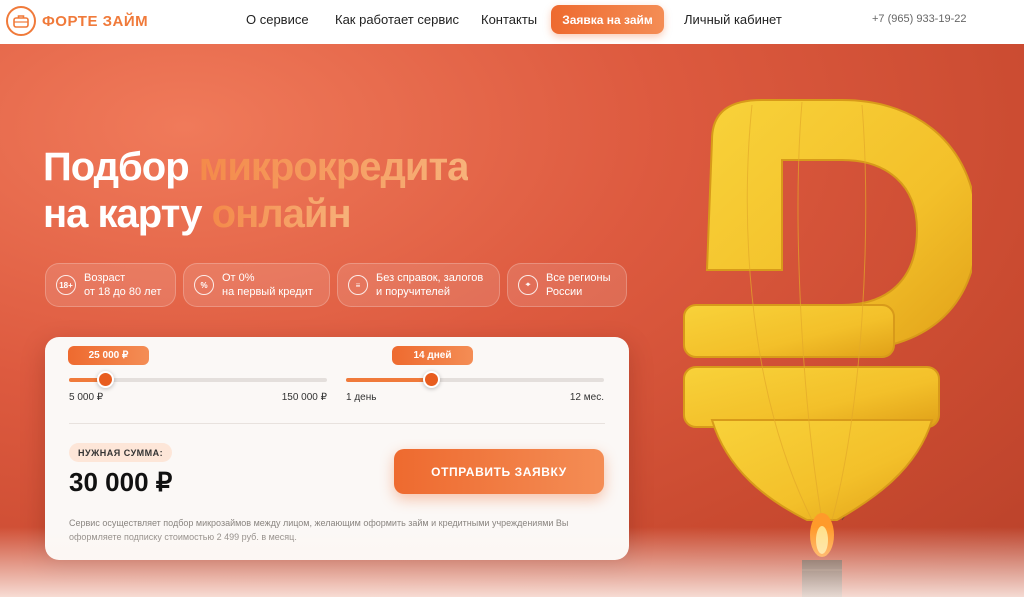 This screenshot has width=1024, height=597. I want to click on headline-line2-accent: онлайн, so click(281, 214).